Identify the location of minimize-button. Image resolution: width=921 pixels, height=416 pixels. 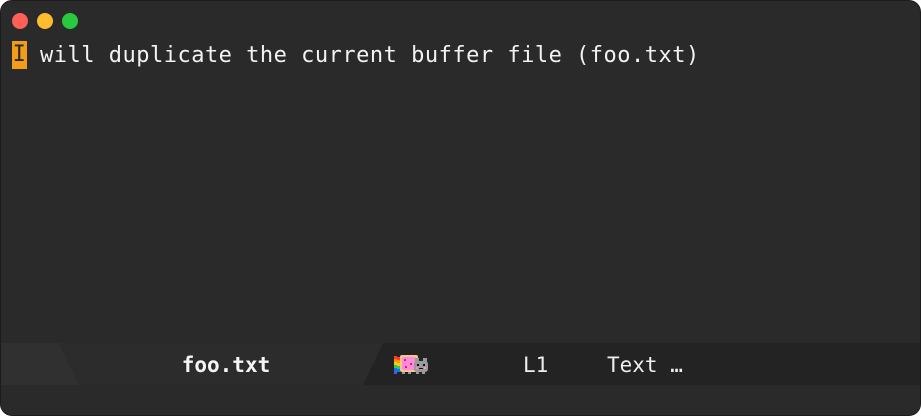
(45, 21).